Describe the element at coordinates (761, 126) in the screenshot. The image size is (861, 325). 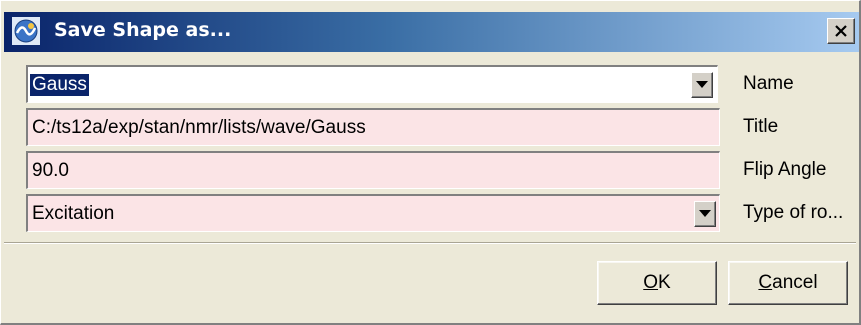
I see `title-label: Title` at that location.